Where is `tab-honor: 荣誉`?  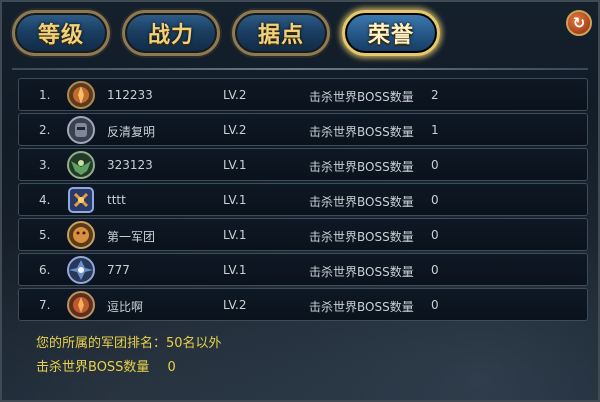
tab-honor: 荣誉 is located at coordinates (391, 33).